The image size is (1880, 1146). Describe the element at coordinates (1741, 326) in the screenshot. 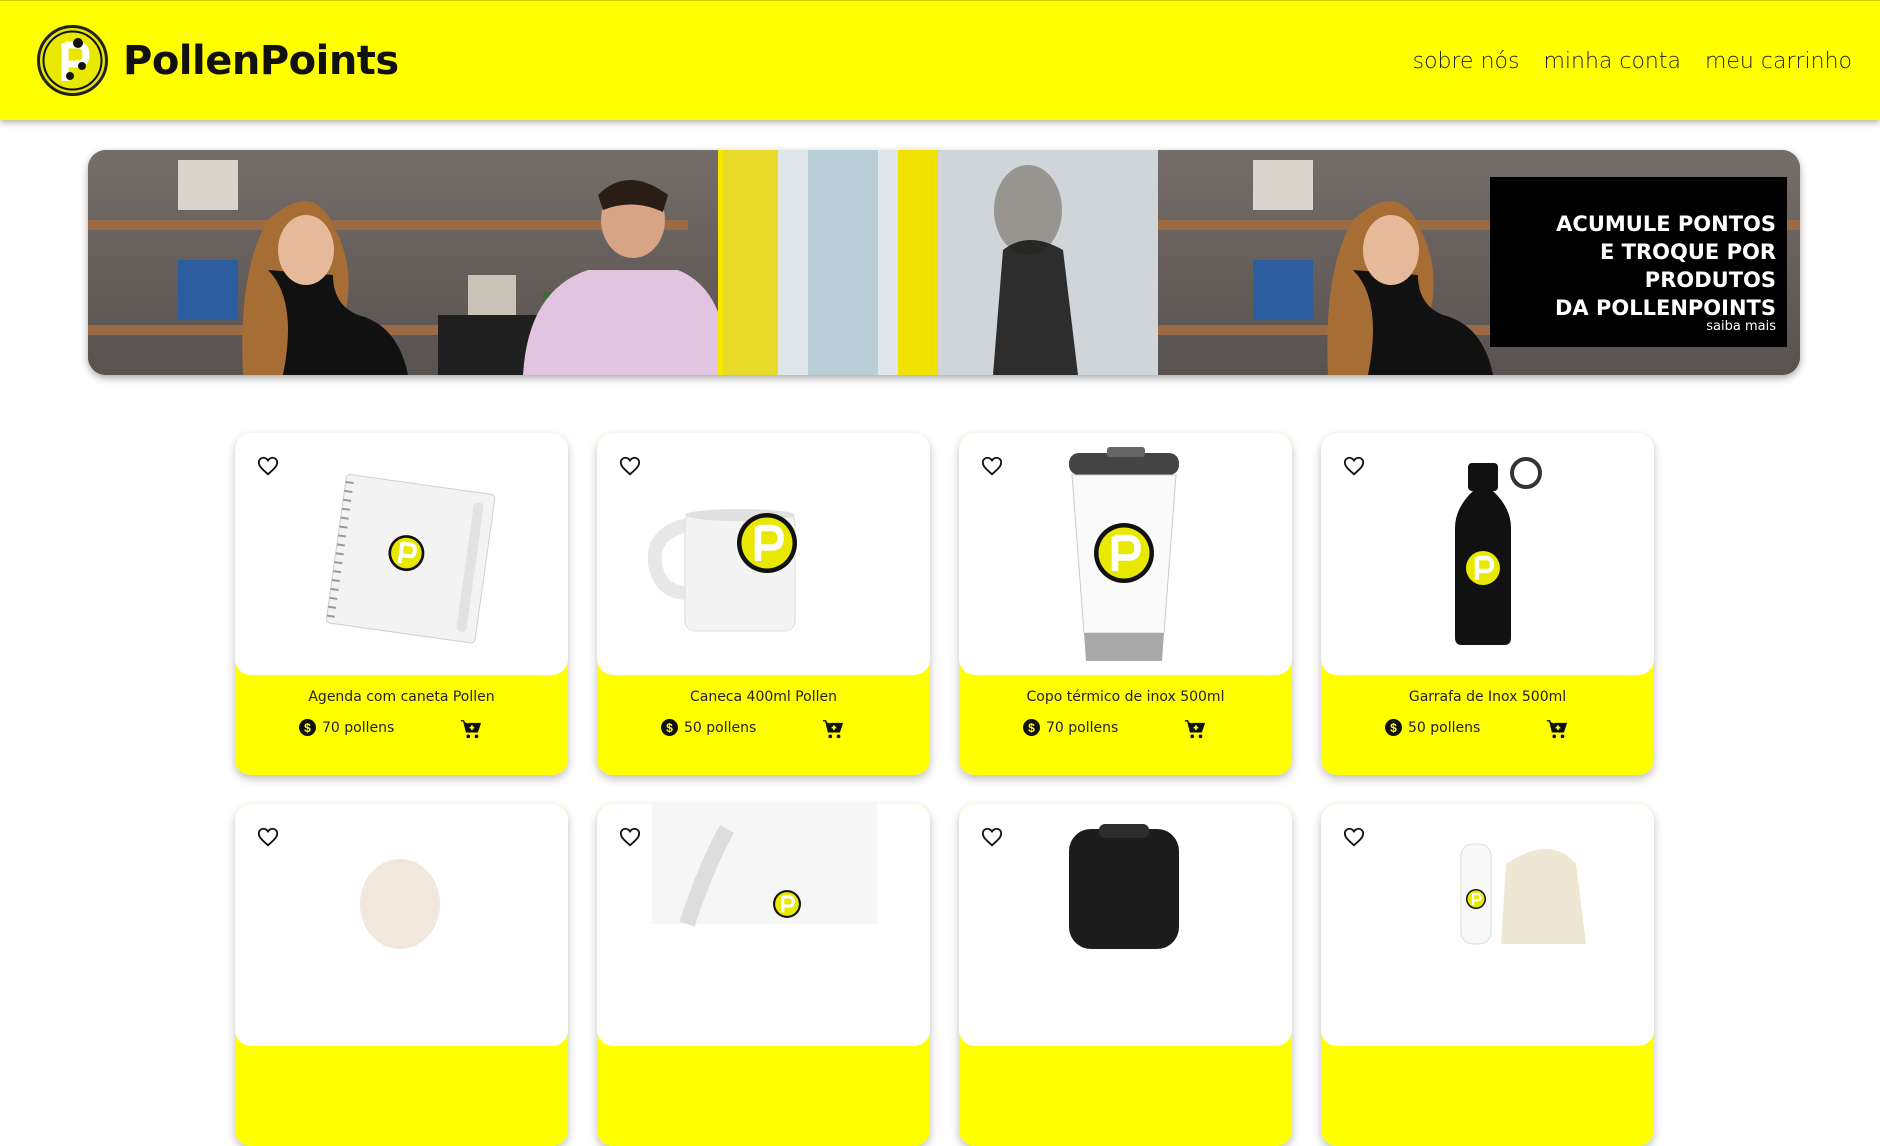

I see `banner-read-more-link: saiba mais` at that location.